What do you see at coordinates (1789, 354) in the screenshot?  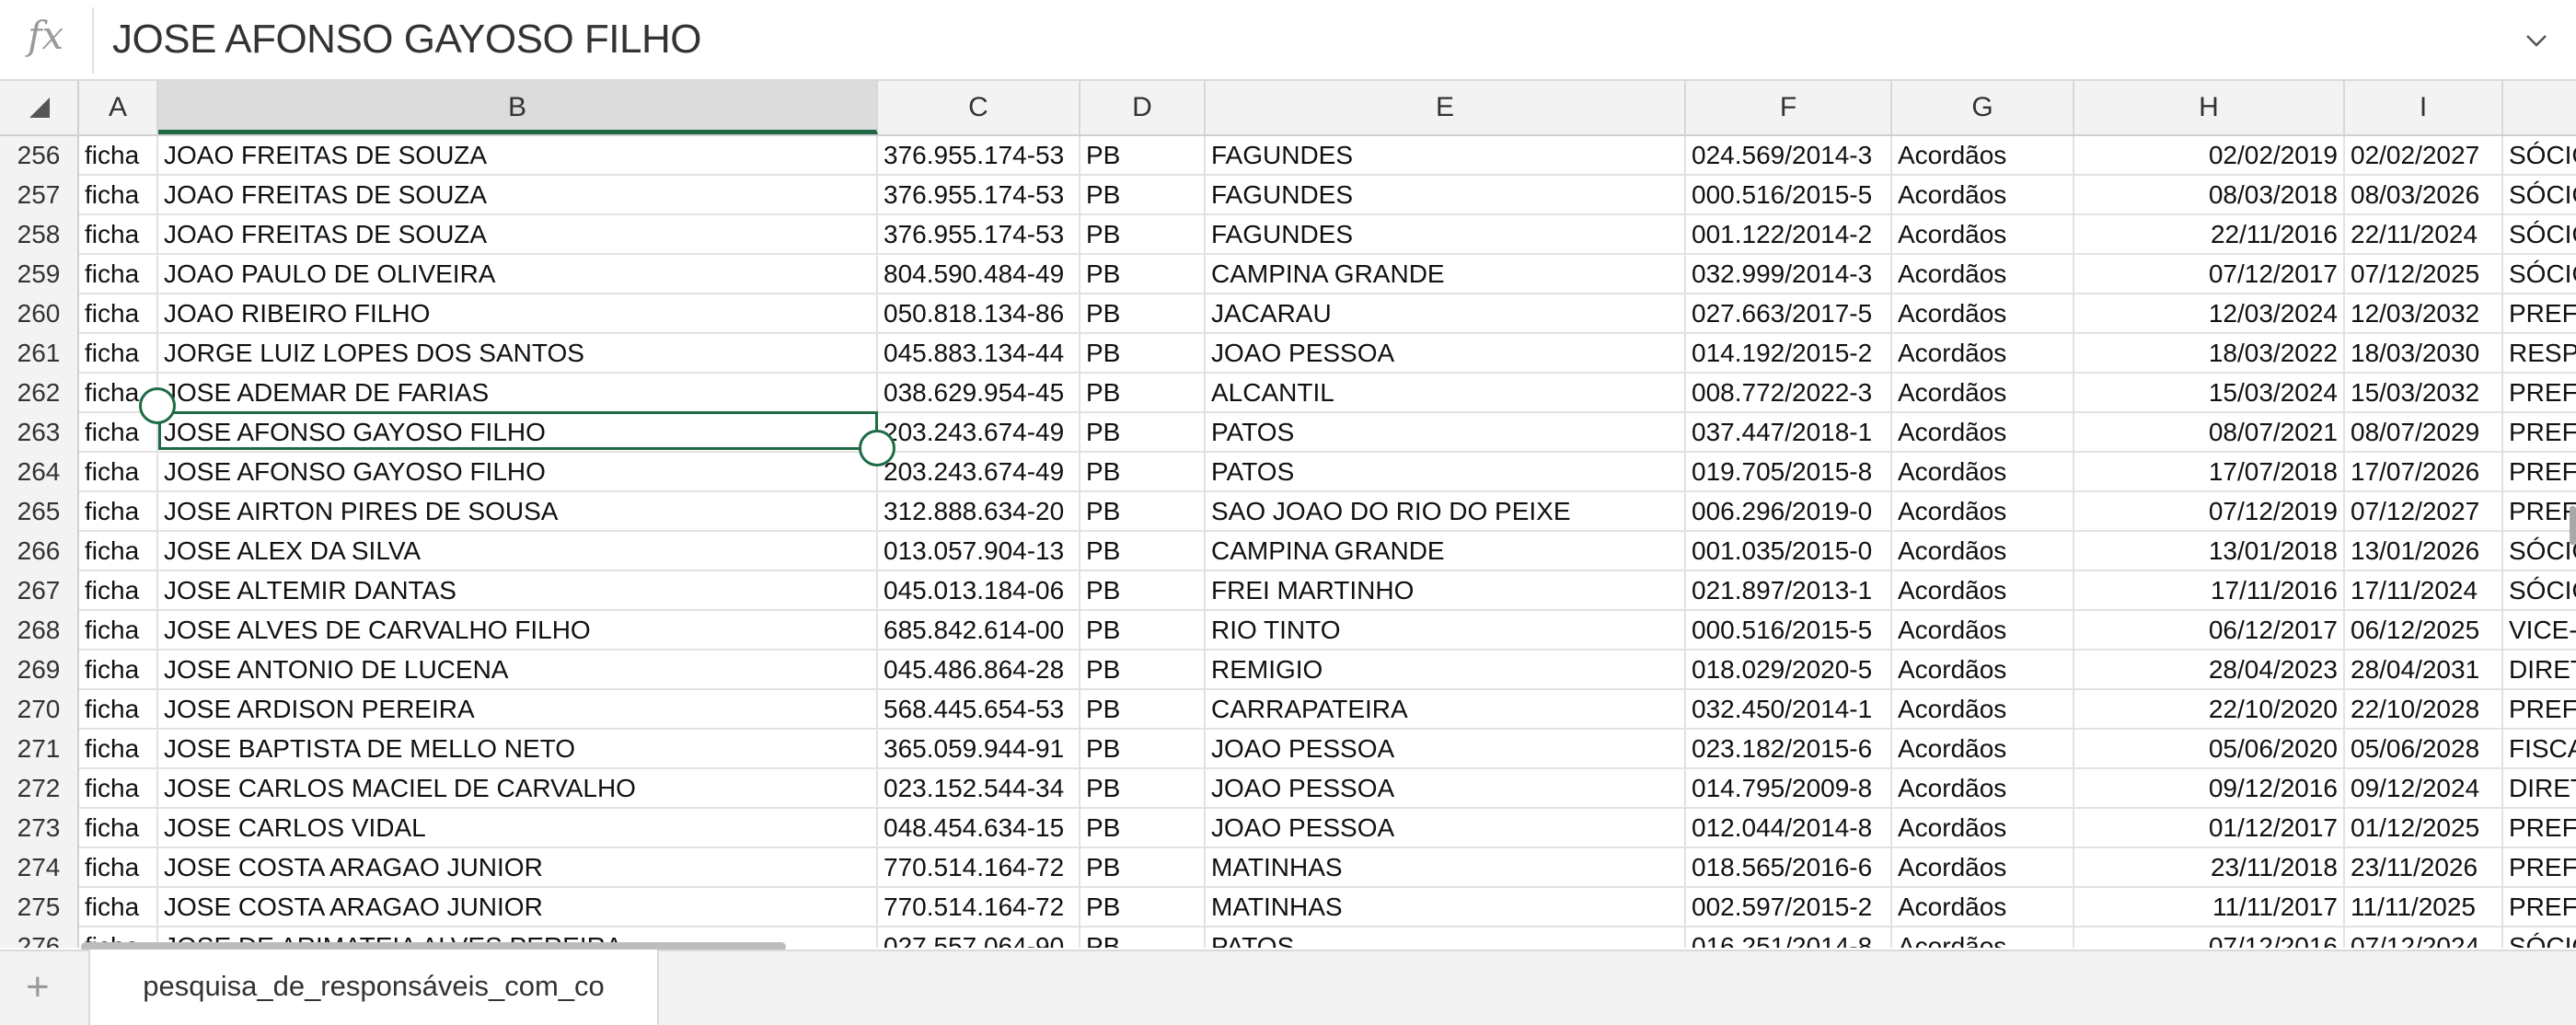 I see `cell: 014.192/2015-2` at bounding box center [1789, 354].